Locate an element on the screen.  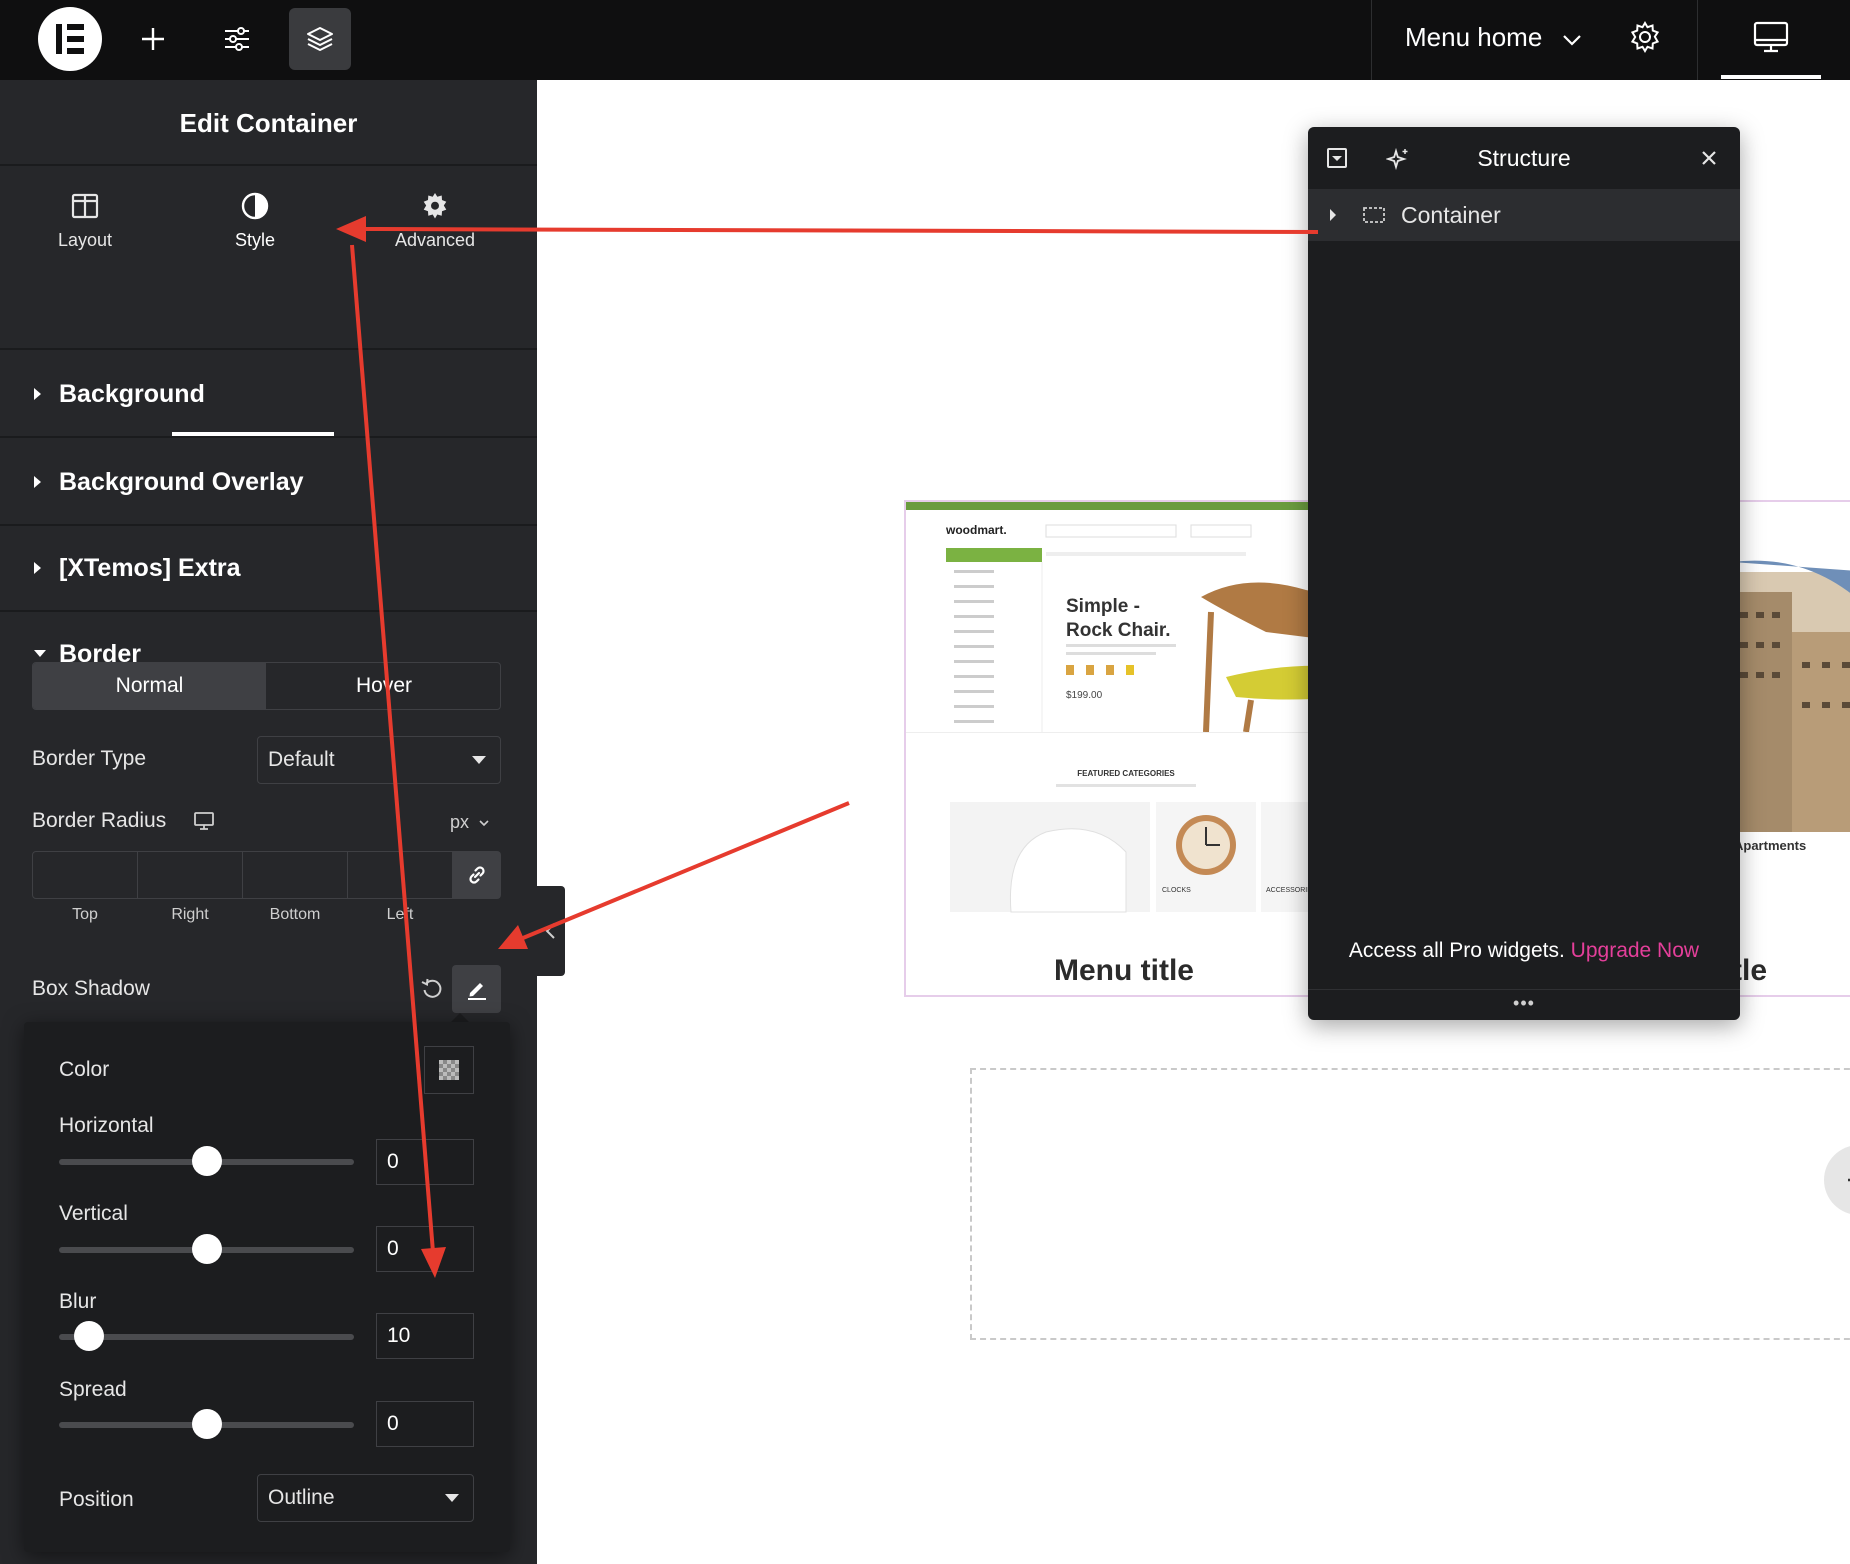
tab-layout: Layout is located at coordinates (85, 259).